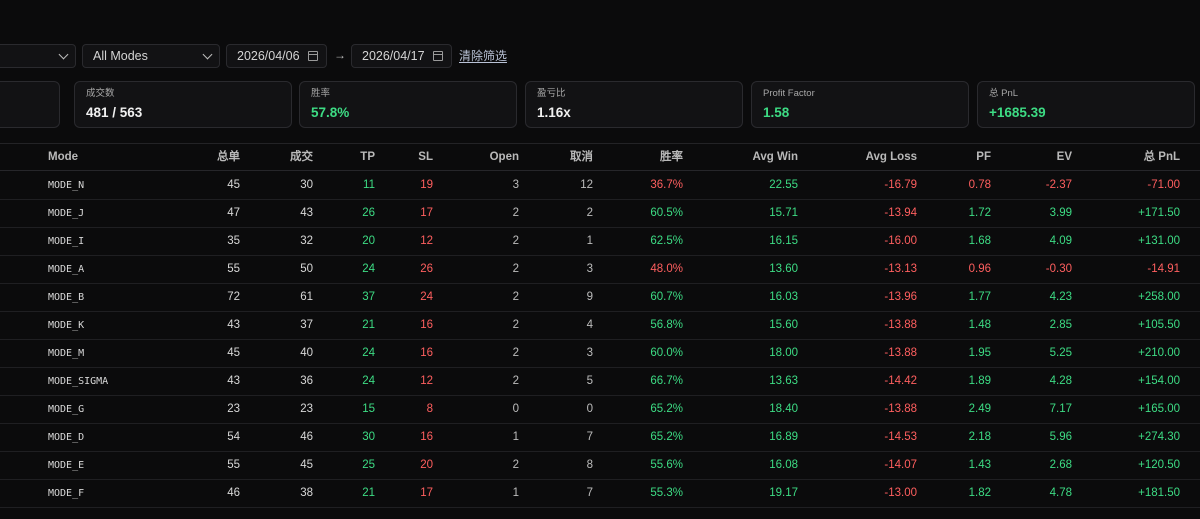  I want to click on avg-loss-cell: -13.88, so click(900, 409).